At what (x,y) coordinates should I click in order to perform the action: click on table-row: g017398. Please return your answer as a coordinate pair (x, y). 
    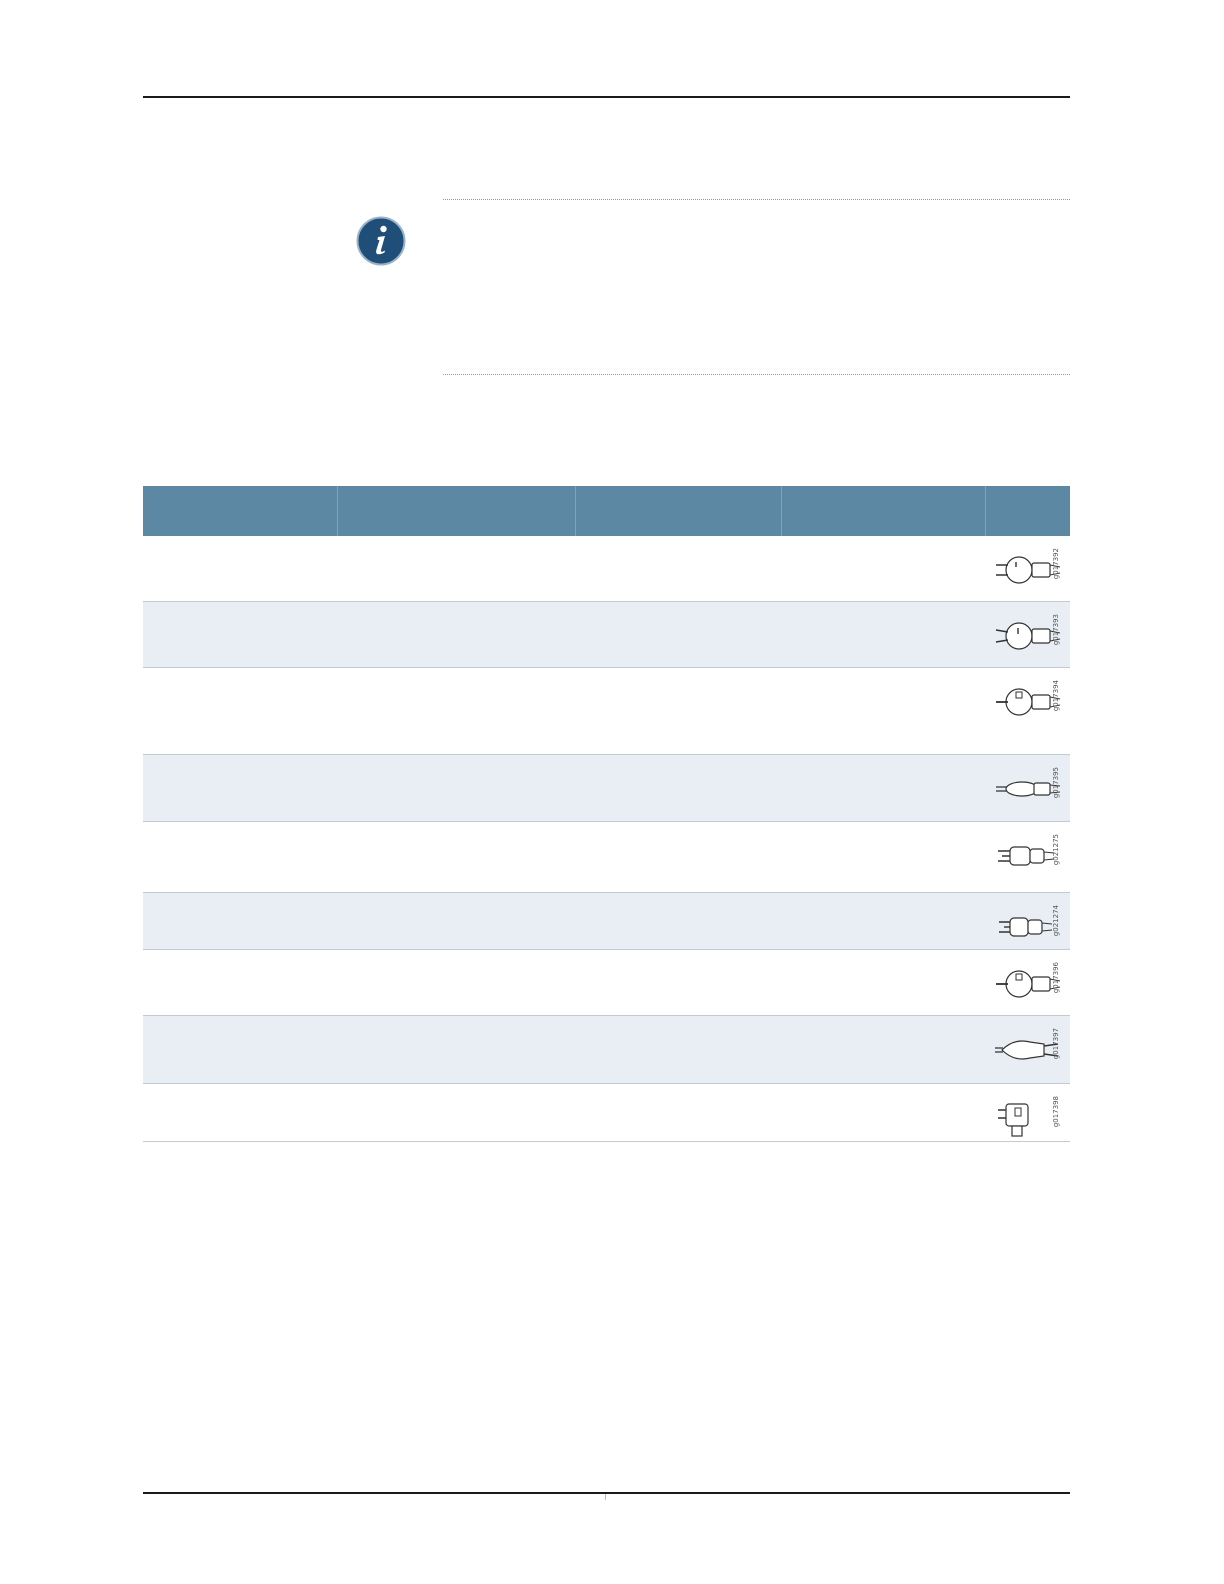
    Looking at the image, I should click on (606, 1113).